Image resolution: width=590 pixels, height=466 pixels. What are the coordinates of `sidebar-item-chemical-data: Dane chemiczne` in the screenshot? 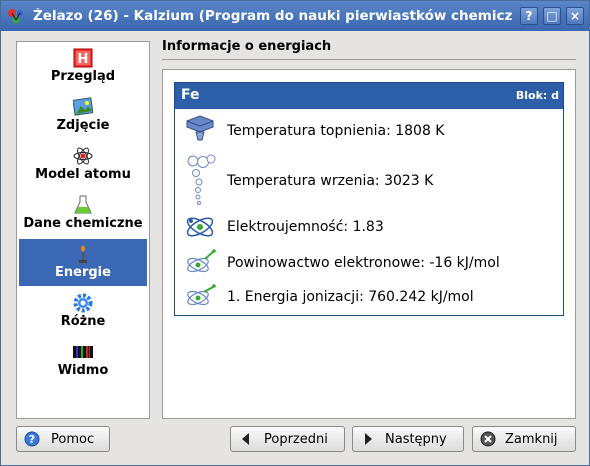 It's located at (83, 213).